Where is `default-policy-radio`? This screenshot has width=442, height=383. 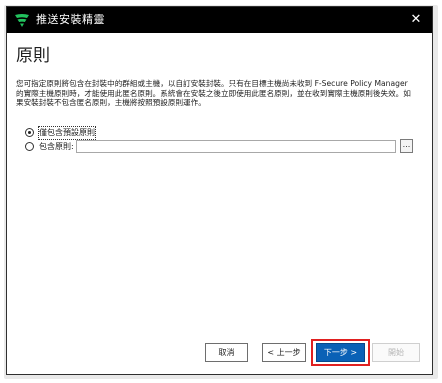 default-policy-radio is located at coordinates (29, 132).